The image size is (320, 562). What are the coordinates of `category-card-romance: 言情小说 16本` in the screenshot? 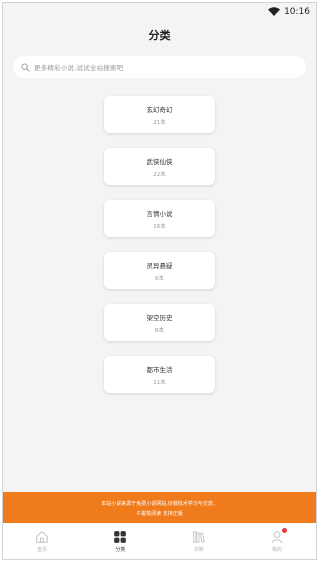 It's located at (159, 218).